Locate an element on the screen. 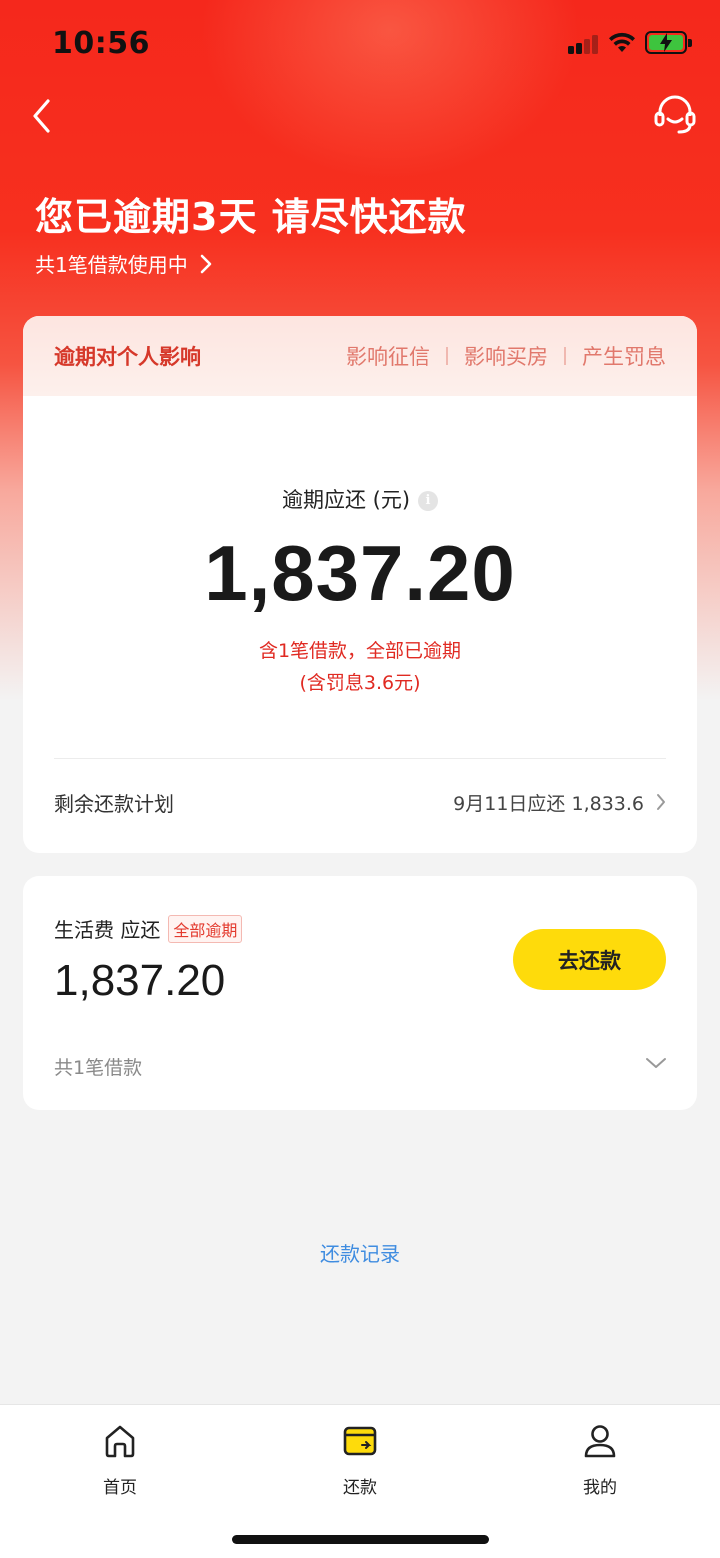 The height and width of the screenshot is (1558, 720). impact-item-house: 影响买房 is located at coordinates (506, 357).